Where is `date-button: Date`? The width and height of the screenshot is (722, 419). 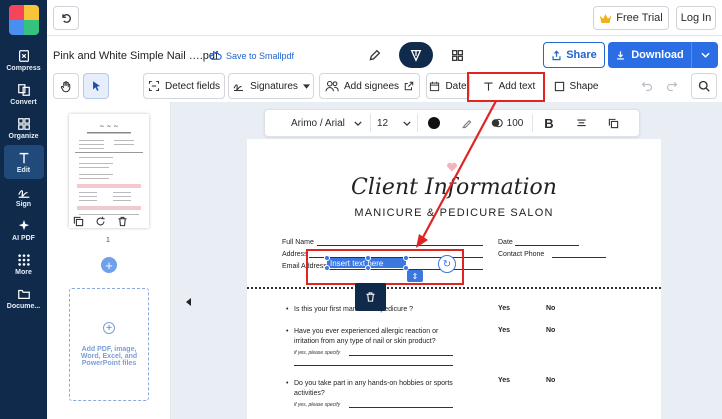 date-button: Date is located at coordinates (448, 86).